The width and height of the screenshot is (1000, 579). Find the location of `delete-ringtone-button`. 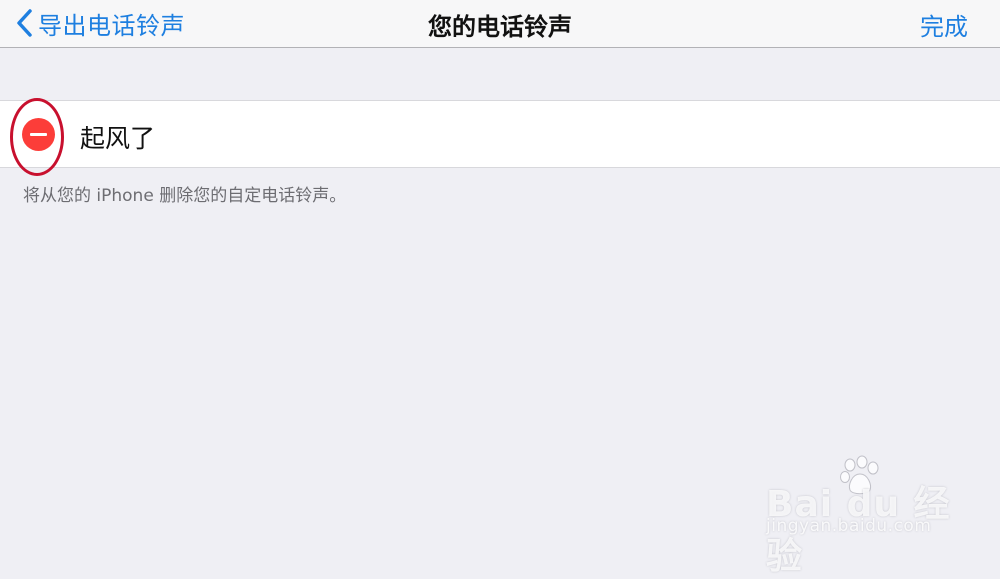

delete-ringtone-button is located at coordinates (38, 134).